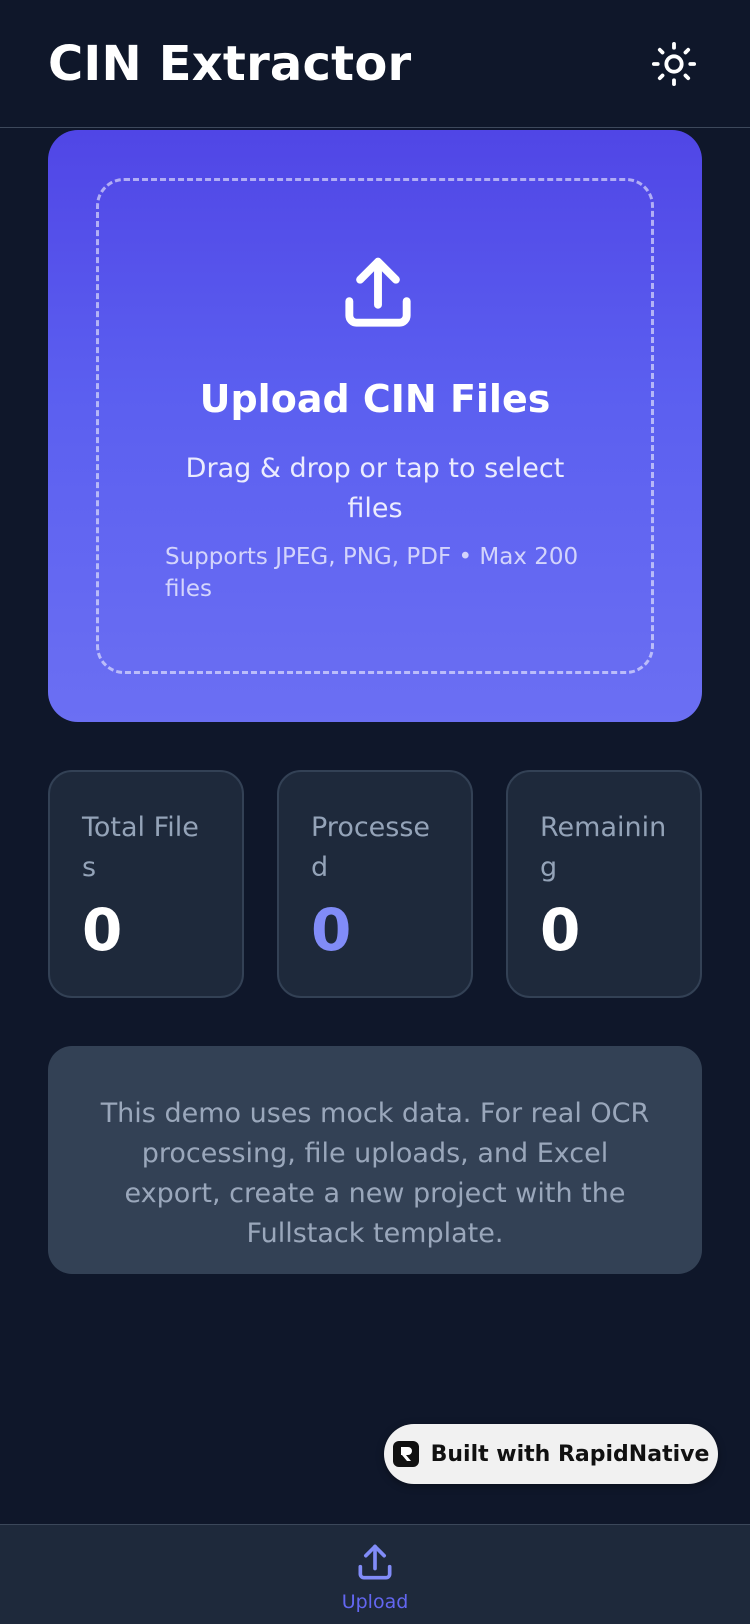 This screenshot has width=750, height=1624. I want to click on app-header: CIN Extractor, so click(375, 64).